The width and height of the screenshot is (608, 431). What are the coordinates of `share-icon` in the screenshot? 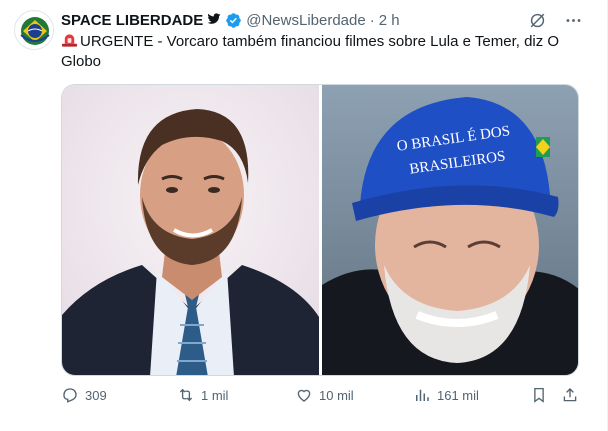 It's located at (570, 395).